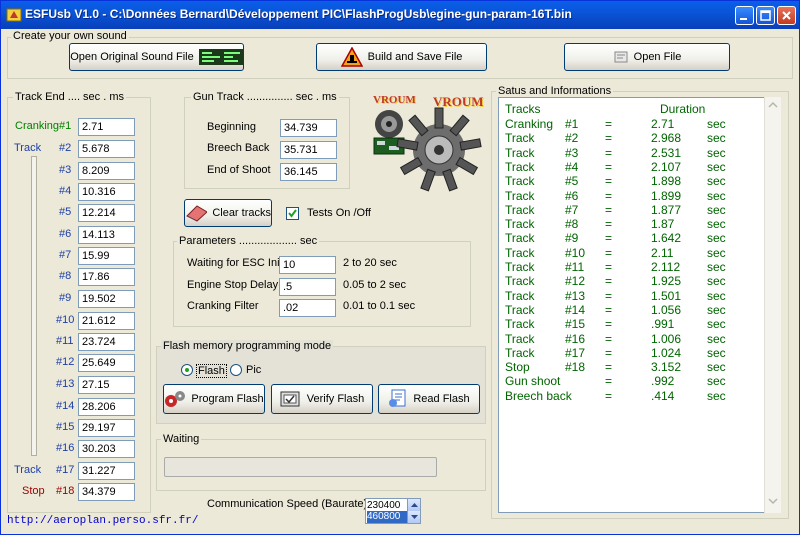 The width and height of the screenshot is (800, 535). What do you see at coordinates (220, 57) in the screenshot?
I see `sound-file-icon` at bounding box center [220, 57].